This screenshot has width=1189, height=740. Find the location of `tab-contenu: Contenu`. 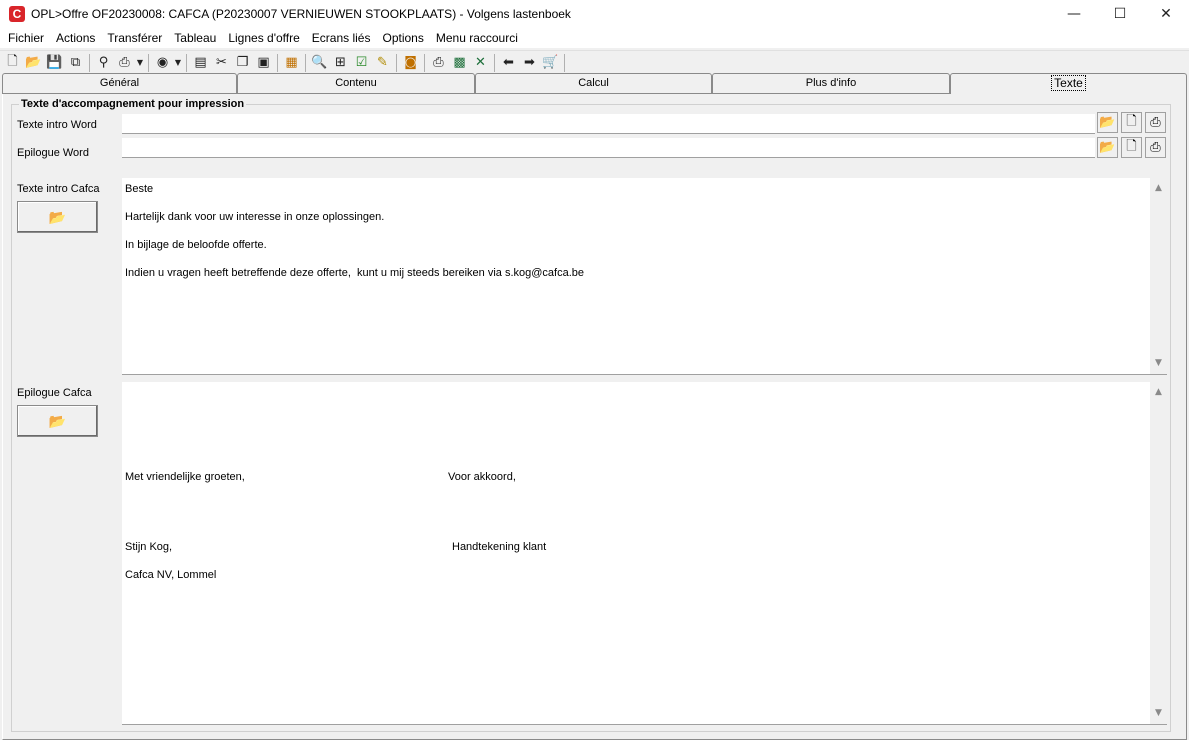

tab-contenu: Contenu is located at coordinates (356, 83).